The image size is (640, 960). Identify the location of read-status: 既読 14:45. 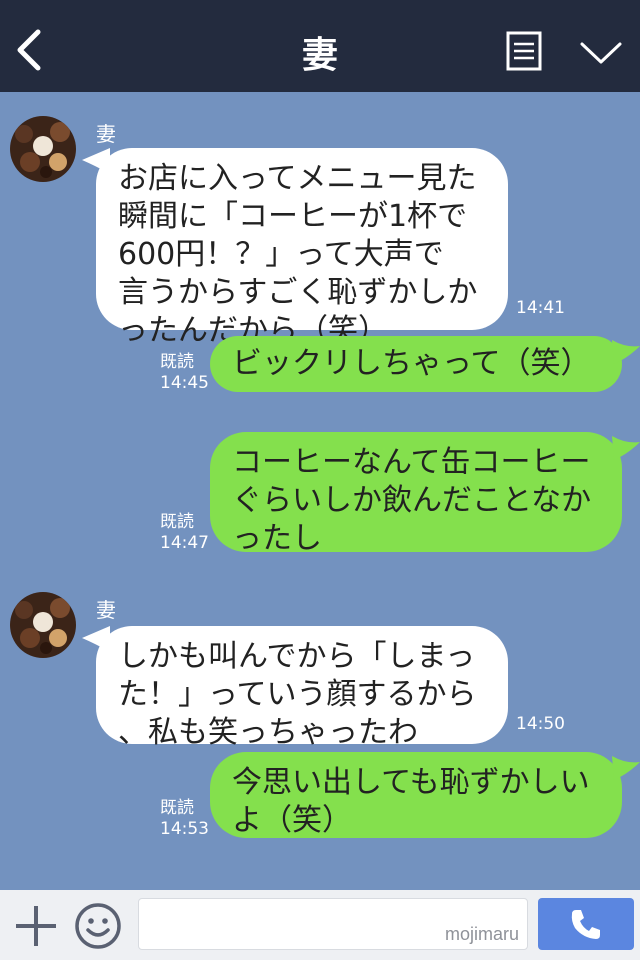
(184, 373).